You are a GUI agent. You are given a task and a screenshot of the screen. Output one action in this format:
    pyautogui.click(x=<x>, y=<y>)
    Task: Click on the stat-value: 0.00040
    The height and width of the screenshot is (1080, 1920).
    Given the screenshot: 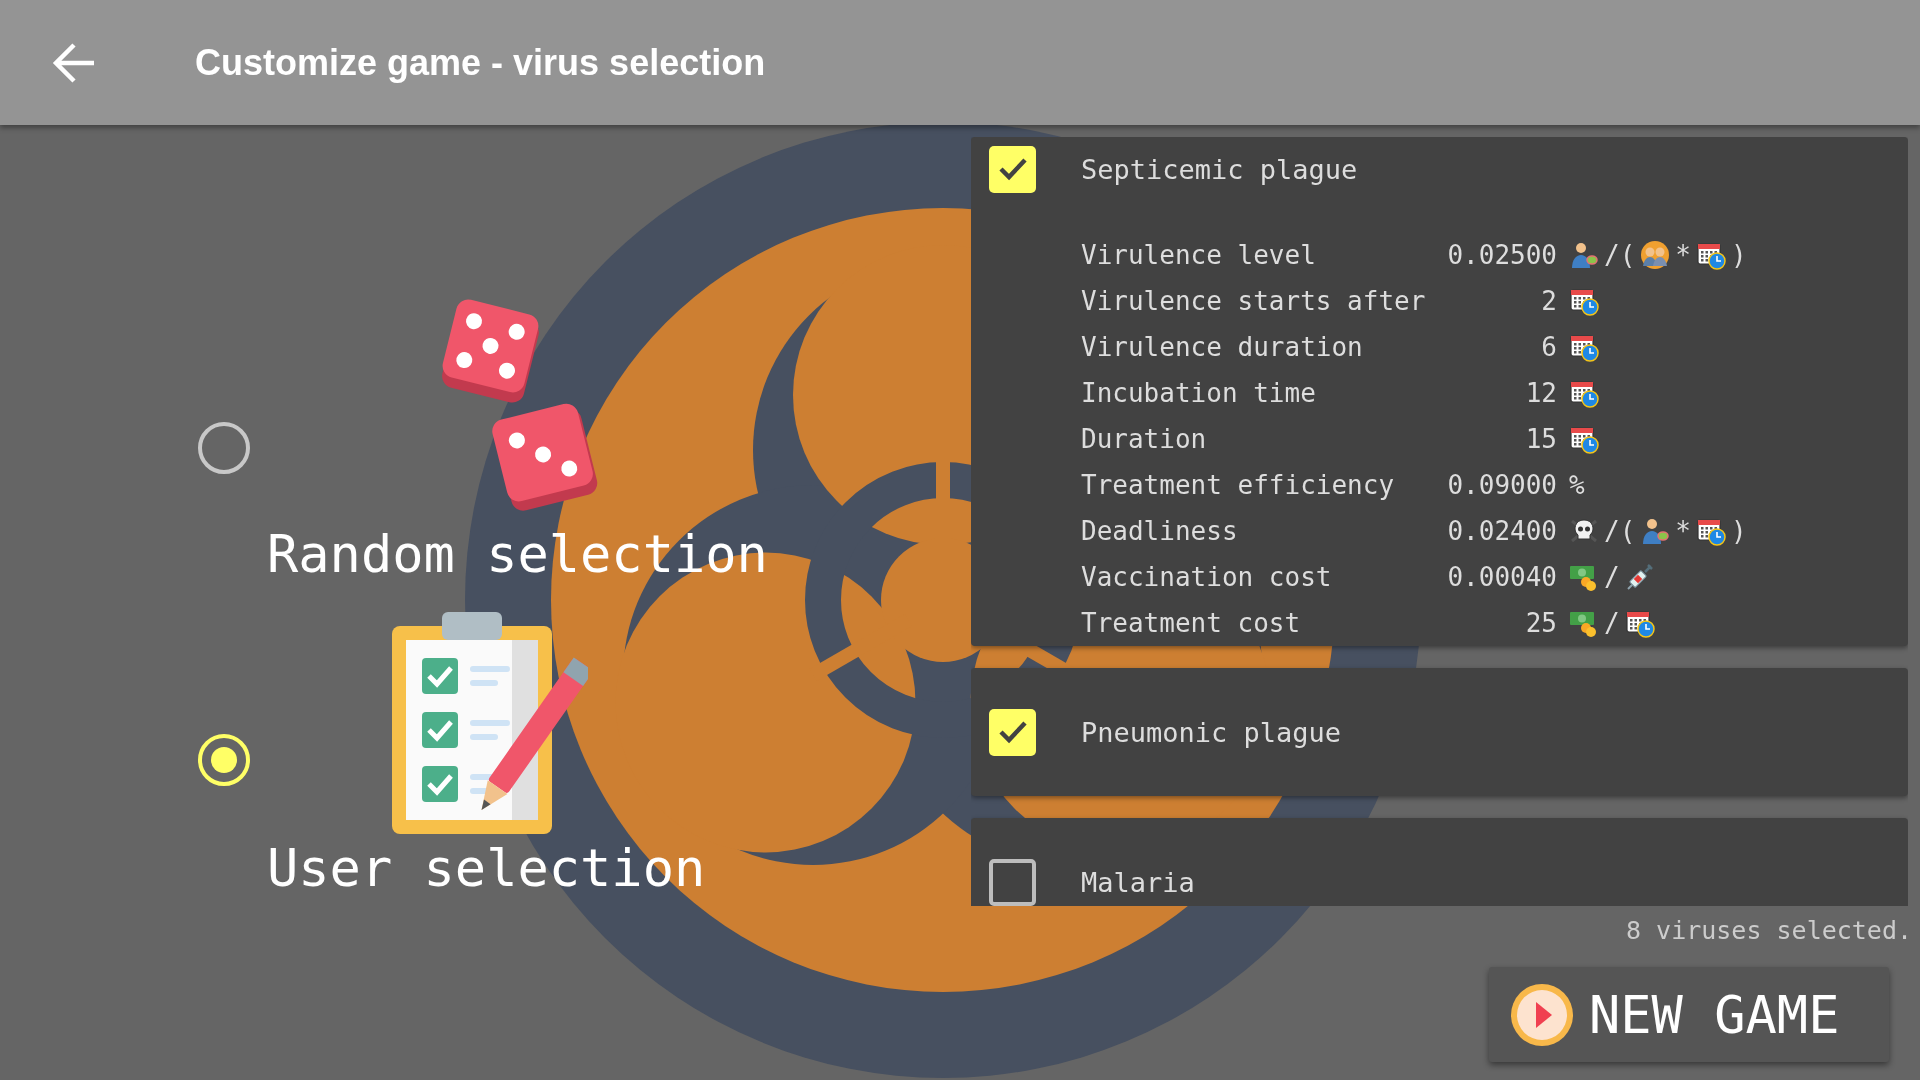 What is the action you would take?
    pyautogui.click(x=1501, y=577)
    